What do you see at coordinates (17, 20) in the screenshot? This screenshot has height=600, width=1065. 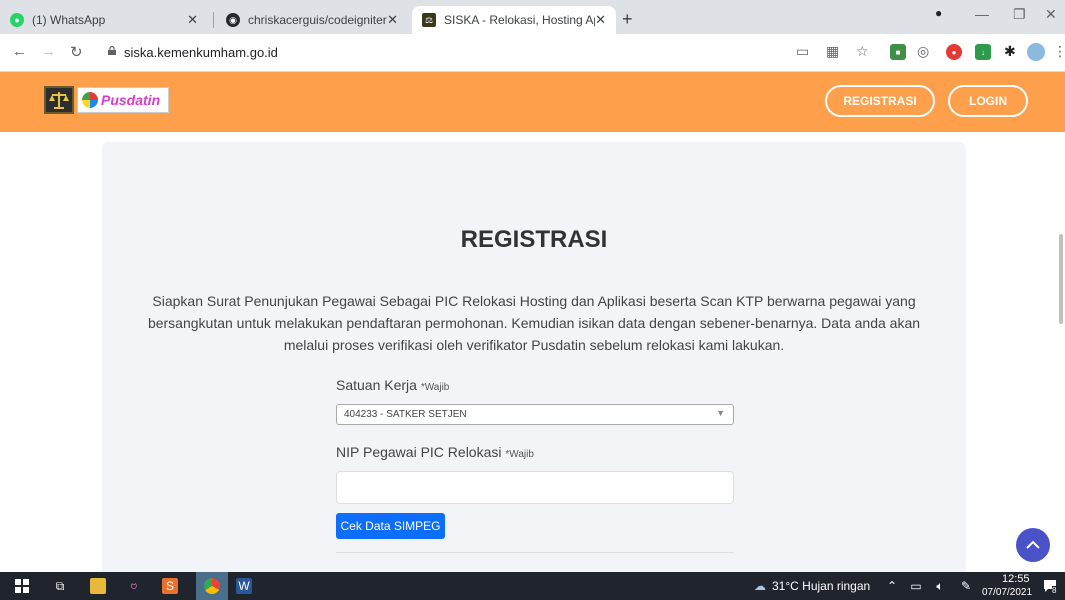 I see `whatsapp-icon: ●` at bounding box center [17, 20].